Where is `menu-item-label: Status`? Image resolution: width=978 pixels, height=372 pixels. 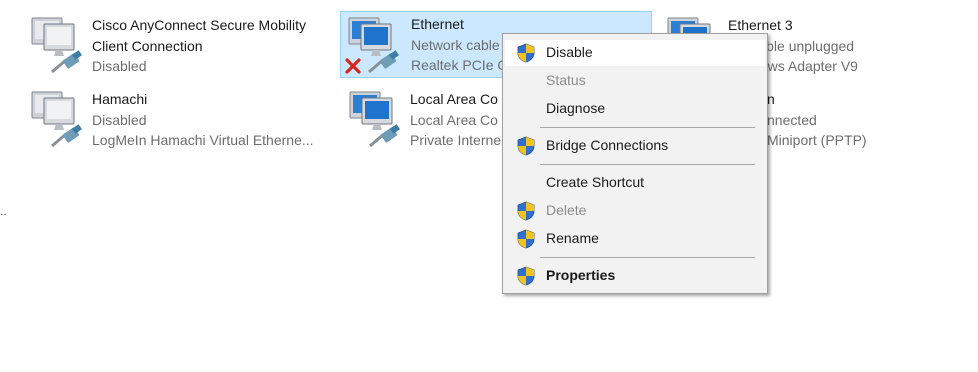
menu-item-label: Status is located at coordinates (566, 80).